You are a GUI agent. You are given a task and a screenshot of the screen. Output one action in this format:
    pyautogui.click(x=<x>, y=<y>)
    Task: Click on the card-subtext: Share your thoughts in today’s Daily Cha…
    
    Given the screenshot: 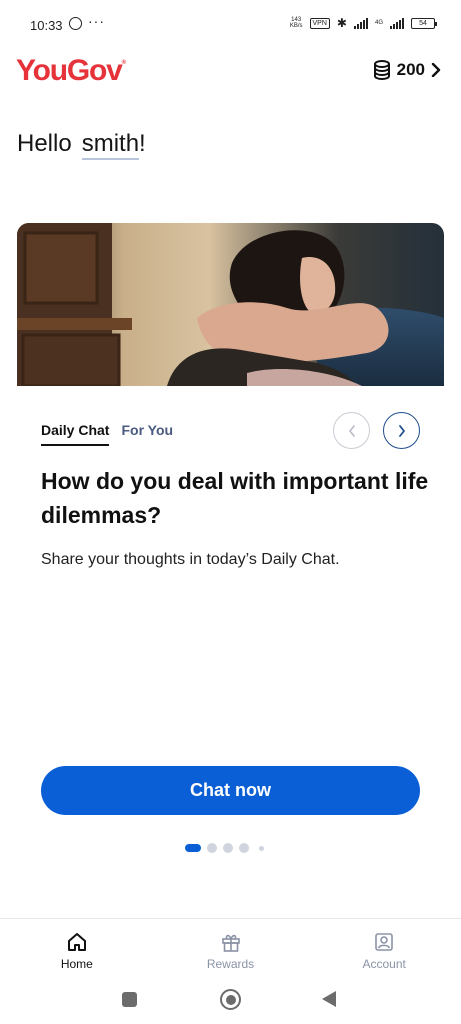 What is the action you would take?
    pyautogui.click(x=190, y=559)
    